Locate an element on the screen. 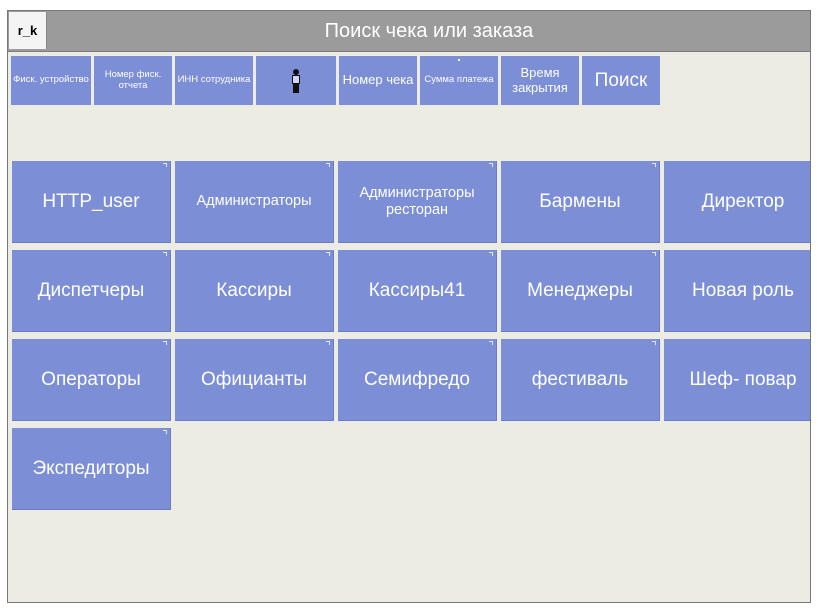 The image size is (818, 609). search-button: Поиск is located at coordinates (621, 80).